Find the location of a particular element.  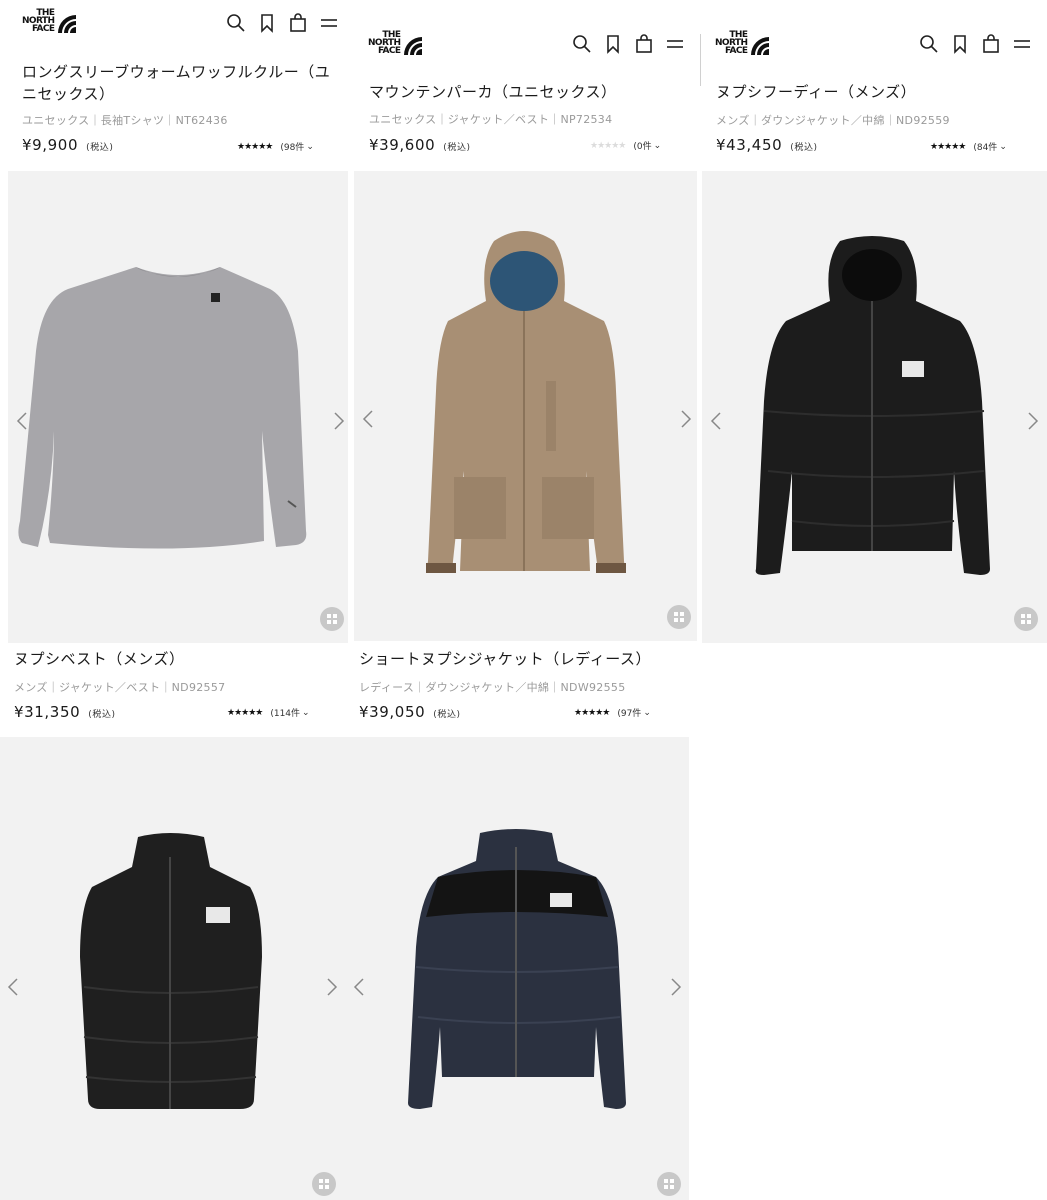

product-rating: ★★★★★ (0件 ⌄ is located at coordinates (626, 146).